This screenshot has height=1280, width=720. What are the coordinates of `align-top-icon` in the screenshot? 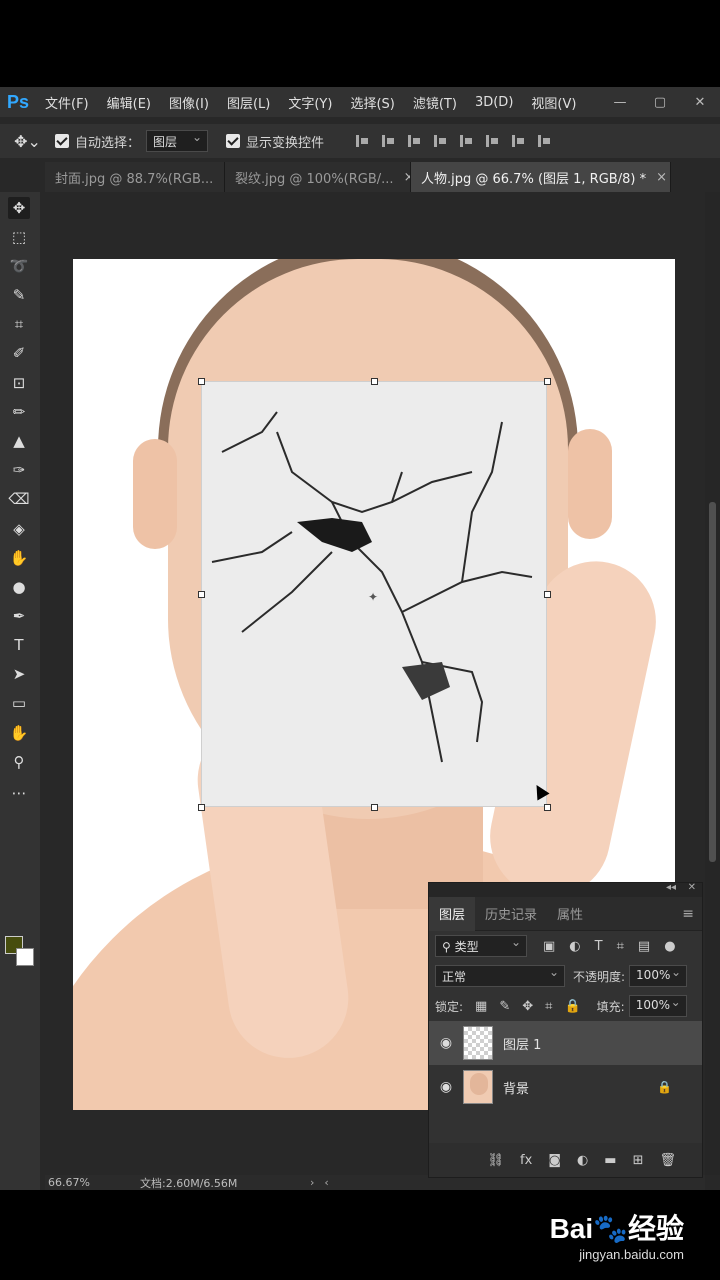 It's located at (362, 141).